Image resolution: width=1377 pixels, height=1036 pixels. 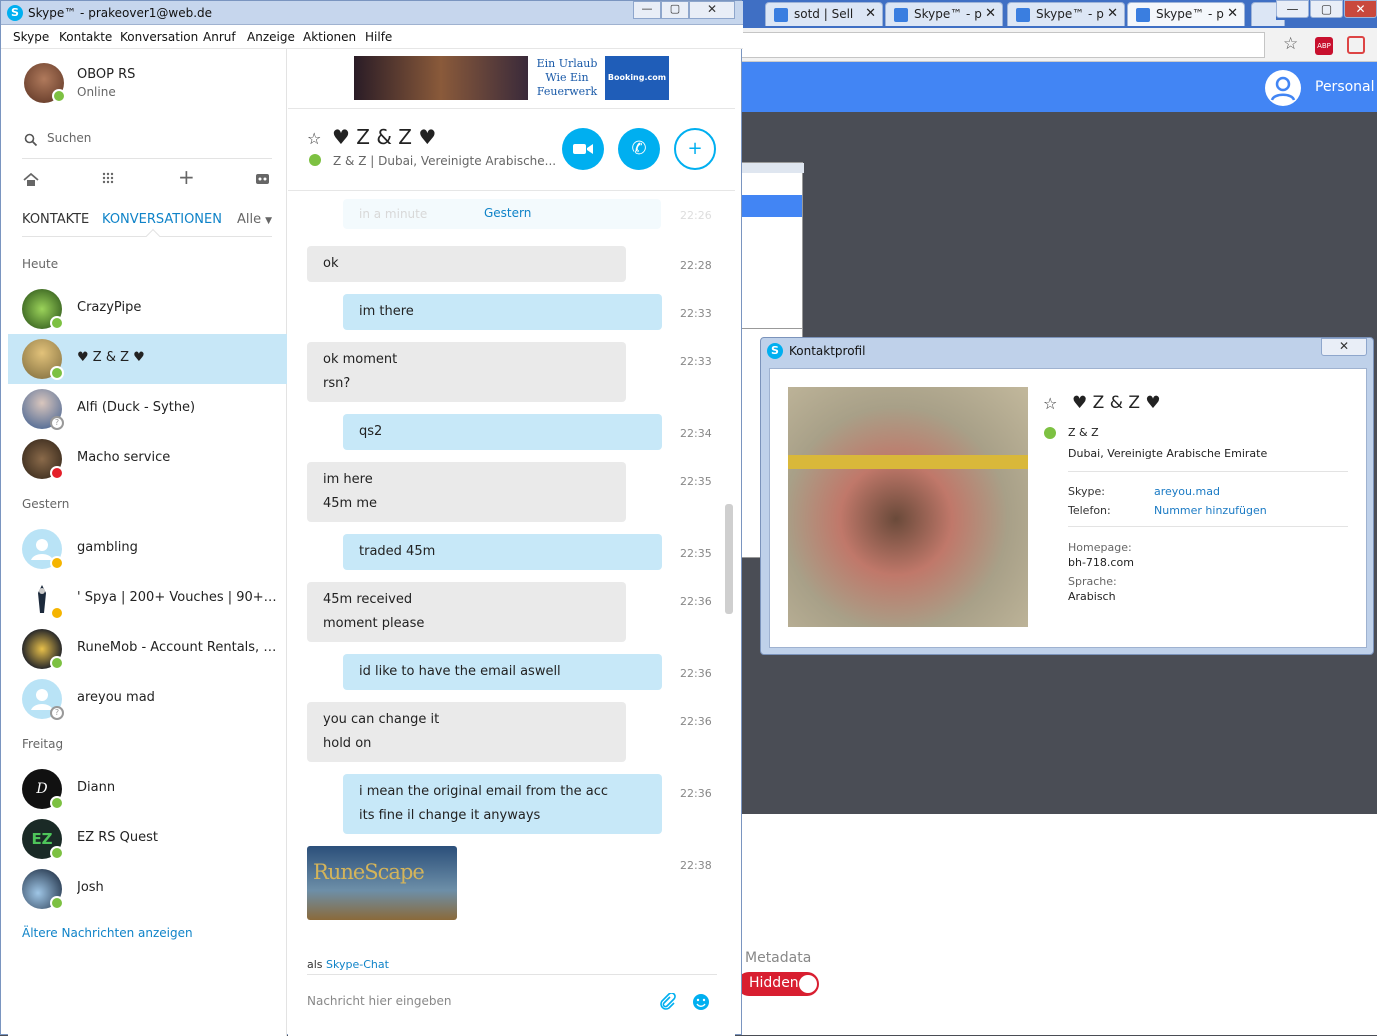 I want to click on image-attachment: RuneScape, so click(x=382, y=883).